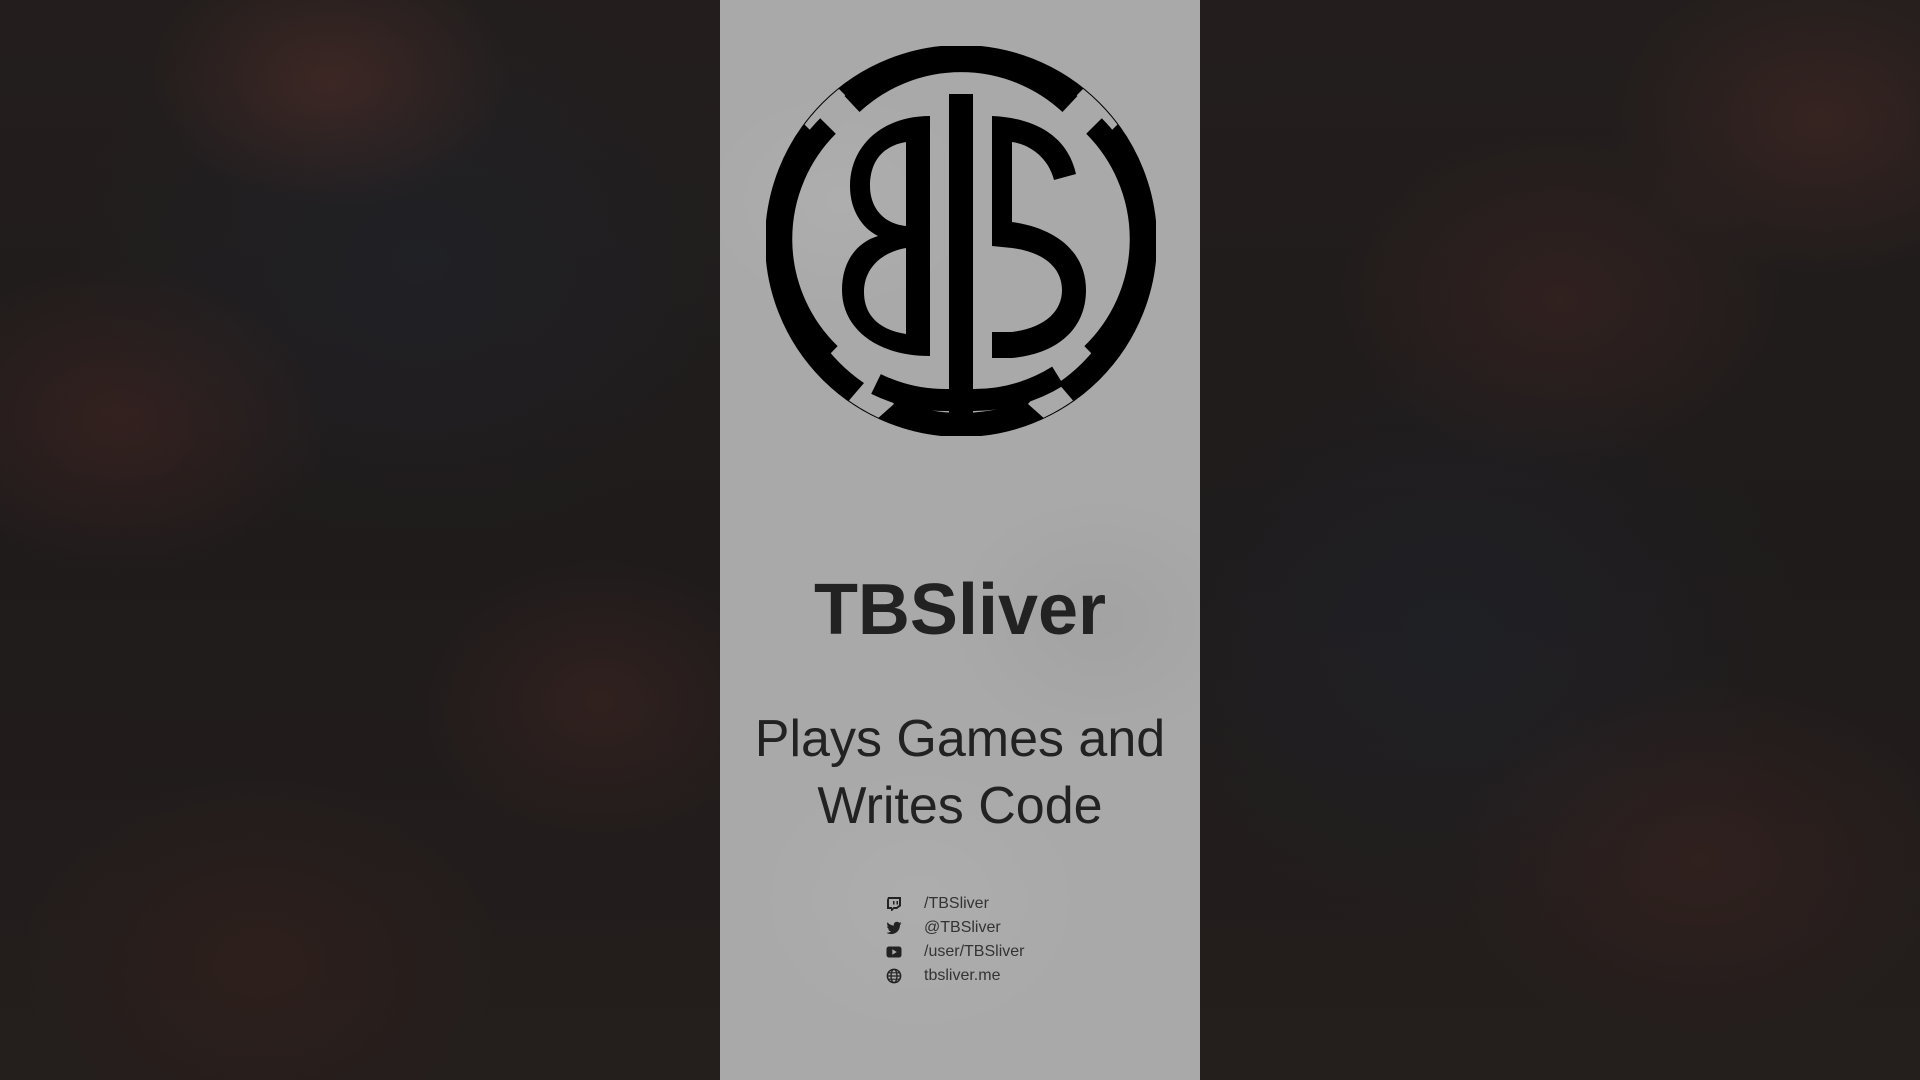 The width and height of the screenshot is (1920, 1080). What do you see at coordinates (956, 904) in the screenshot?
I see `link-twitch-label: /TBSliver` at bounding box center [956, 904].